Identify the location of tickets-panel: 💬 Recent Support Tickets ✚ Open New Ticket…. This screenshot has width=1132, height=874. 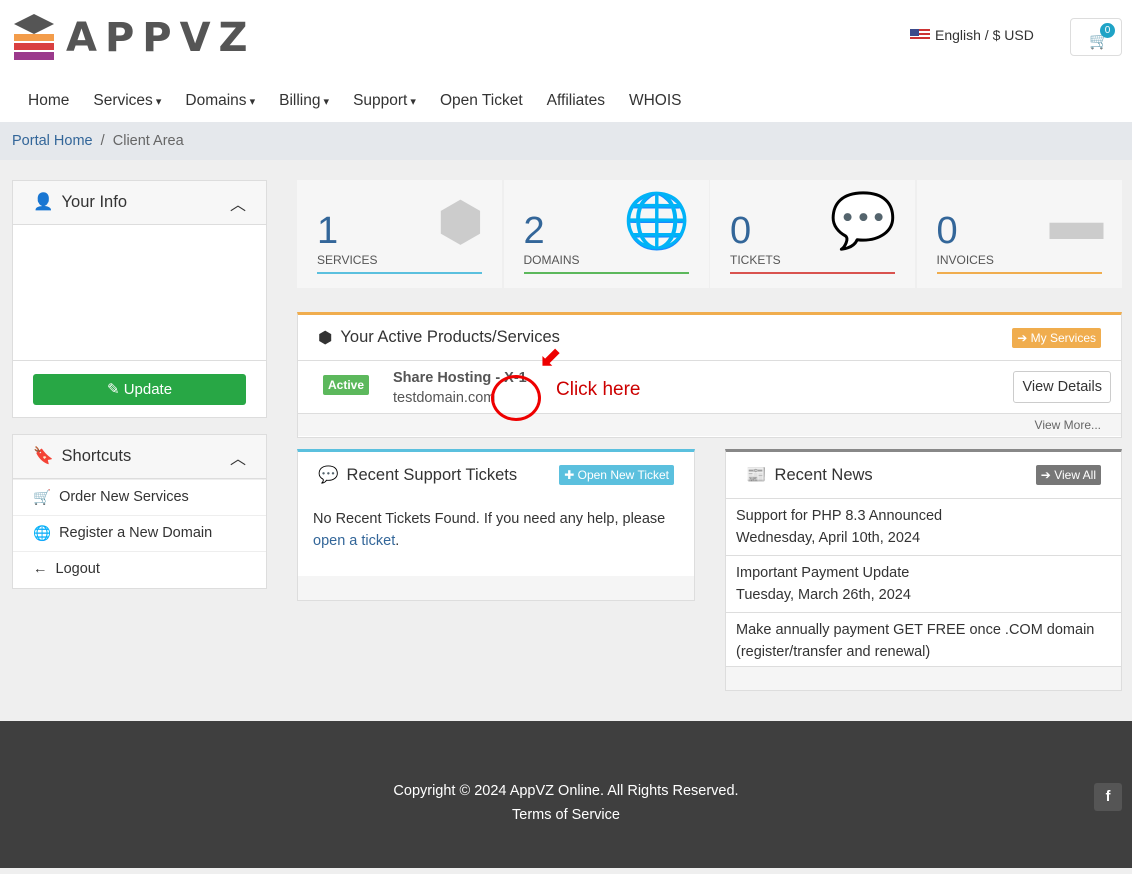
(496, 525).